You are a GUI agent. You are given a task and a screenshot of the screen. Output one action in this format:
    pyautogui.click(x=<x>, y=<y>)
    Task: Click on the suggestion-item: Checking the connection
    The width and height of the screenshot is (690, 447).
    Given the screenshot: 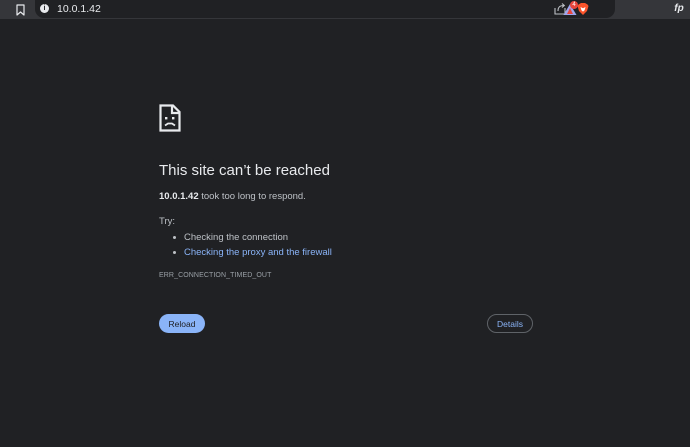 What is the action you would take?
    pyautogui.click(x=252, y=237)
    